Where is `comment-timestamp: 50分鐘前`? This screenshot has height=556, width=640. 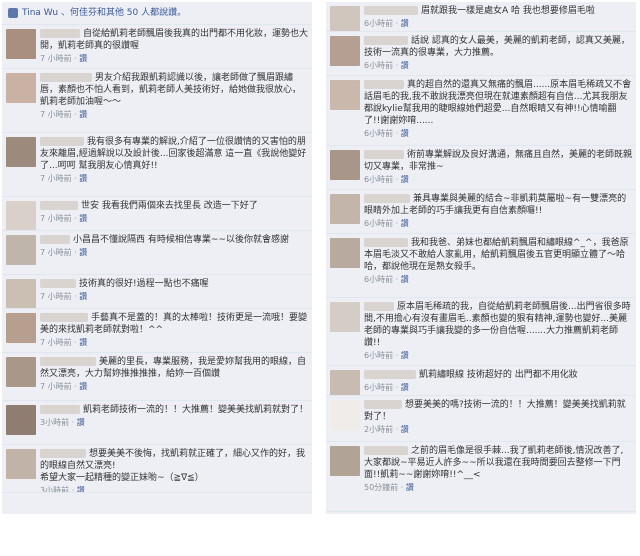
comment-timestamp: 50分鐘前 is located at coordinates (381, 487).